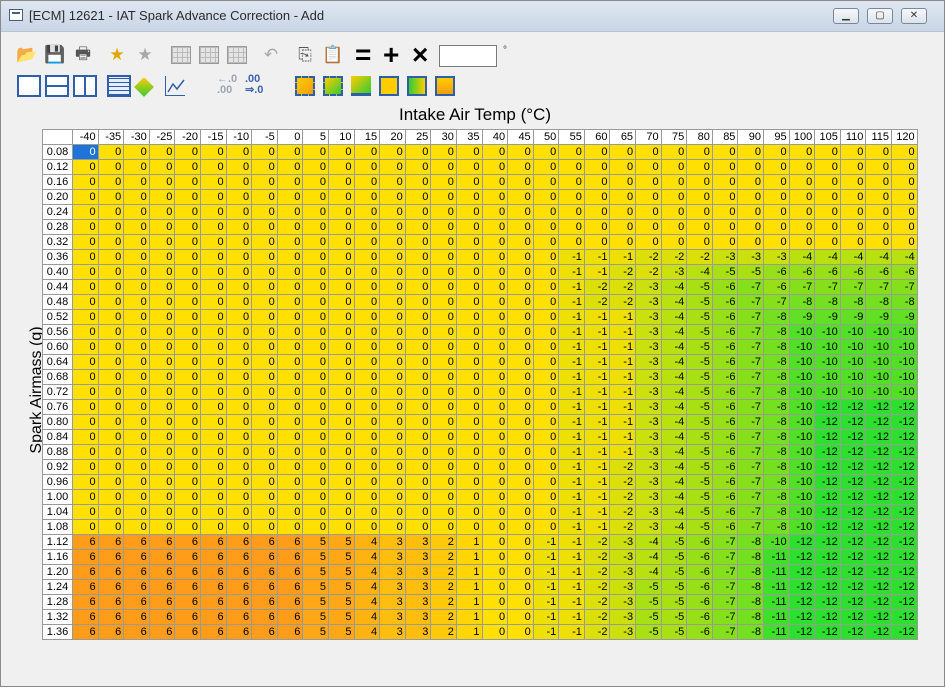  What do you see at coordinates (802, 317) in the screenshot?
I see `table-cell: -9` at bounding box center [802, 317].